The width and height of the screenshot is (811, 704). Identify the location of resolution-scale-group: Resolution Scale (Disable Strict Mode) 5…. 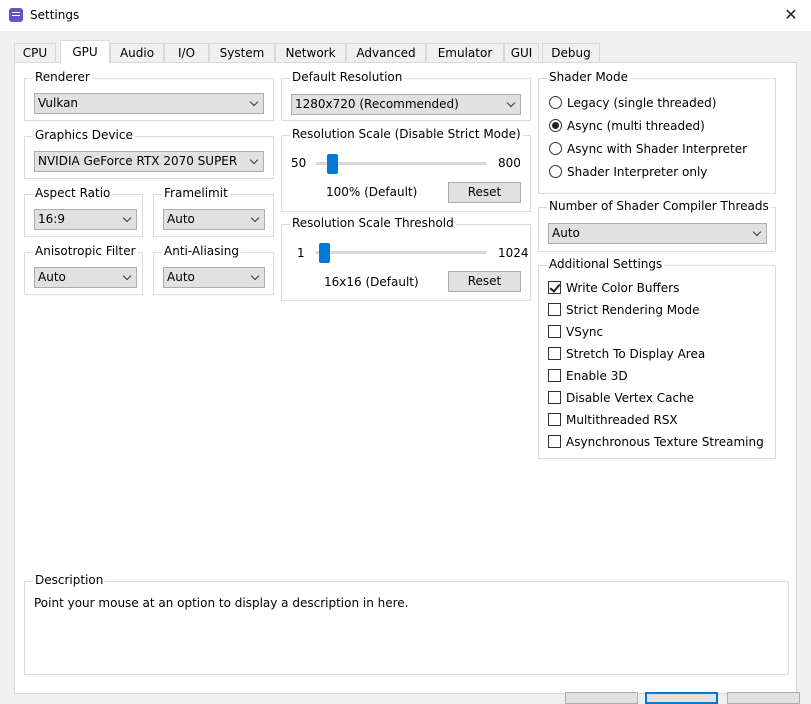
(406, 169).